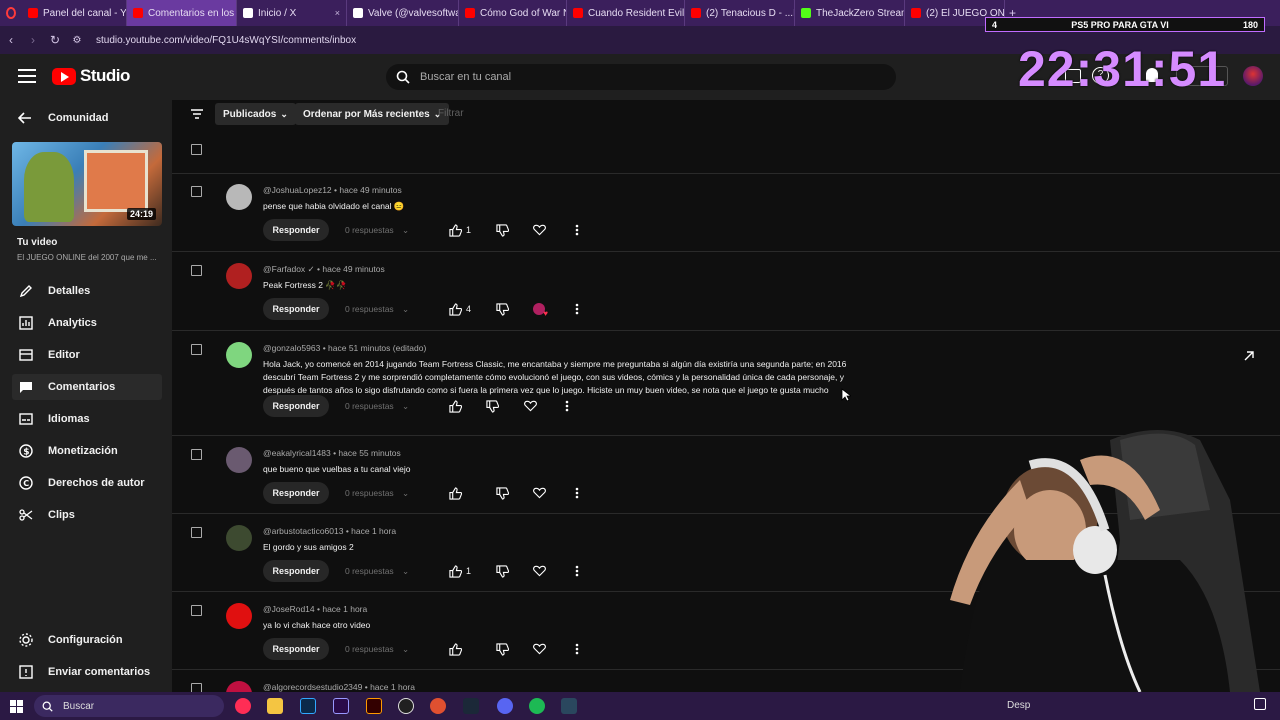 This screenshot has width=1280, height=720. I want to click on comment-author: @Farfadox ✓, so click(289, 269).